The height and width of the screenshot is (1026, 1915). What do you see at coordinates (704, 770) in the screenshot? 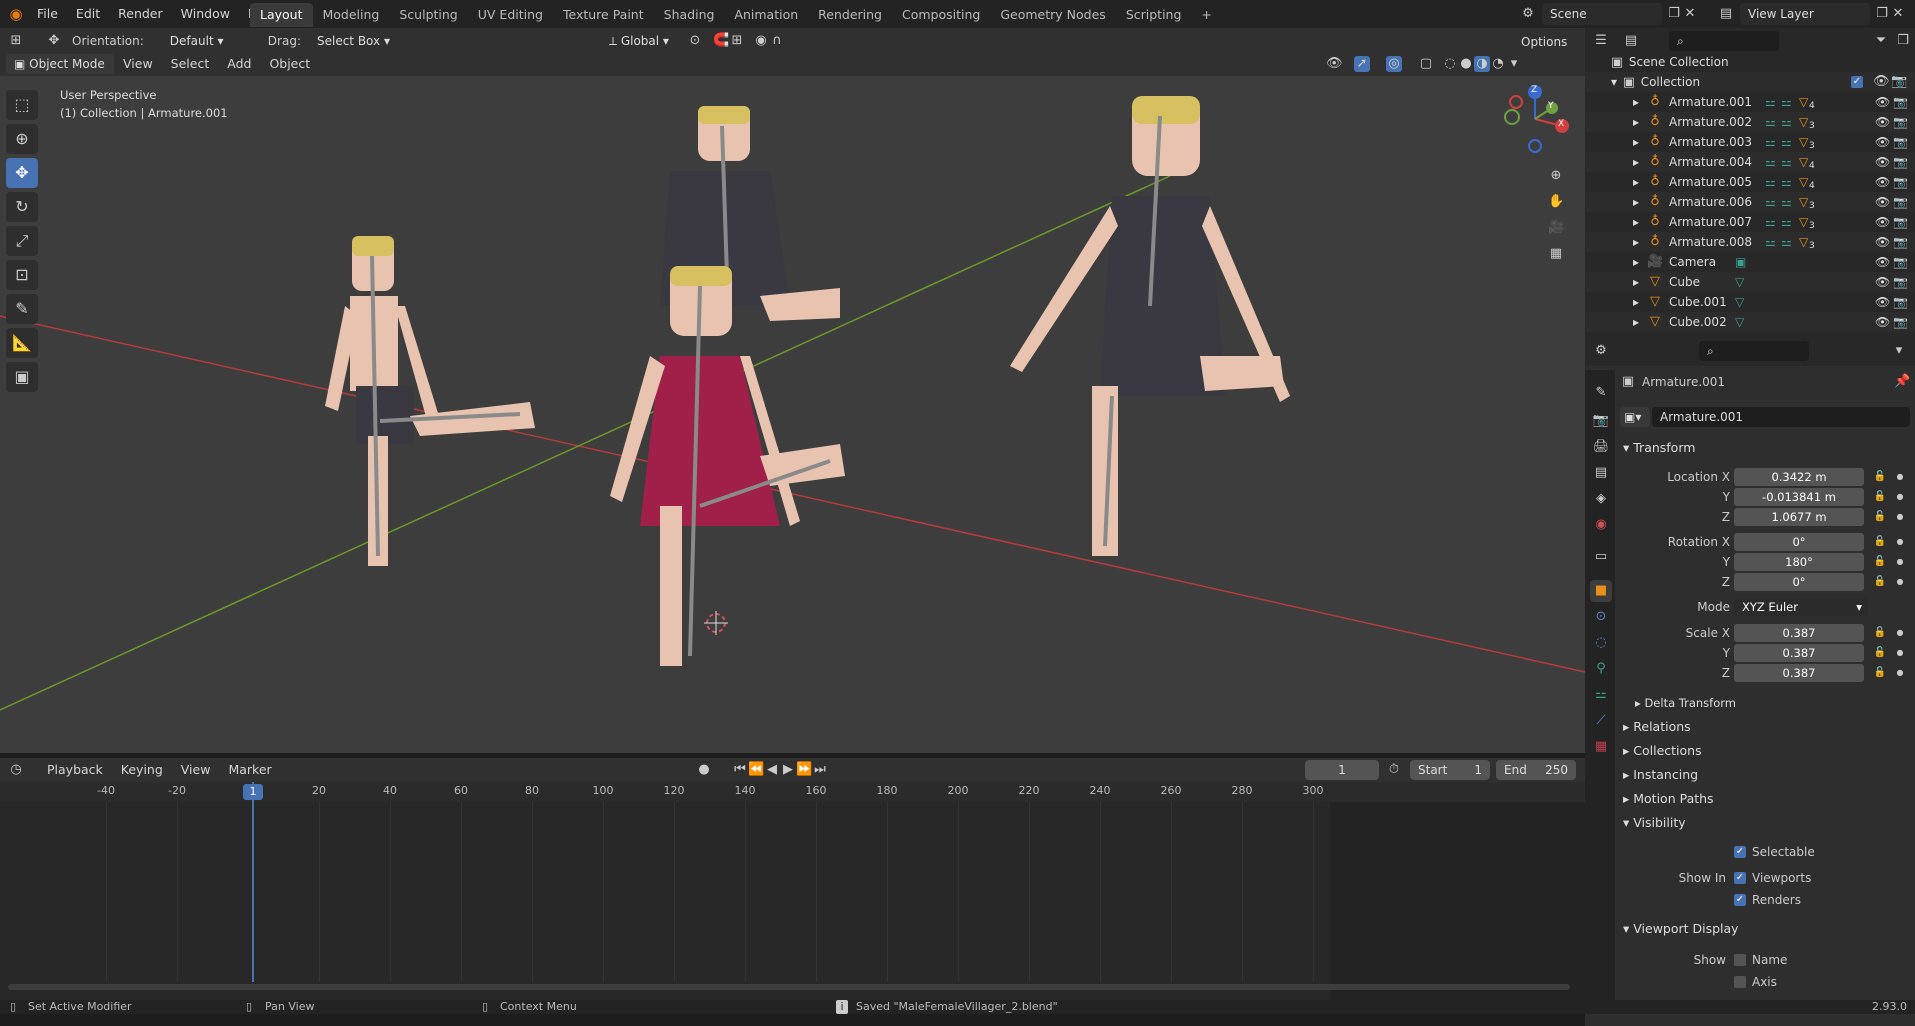
I see `record-icon: ●` at bounding box center [704, 770].